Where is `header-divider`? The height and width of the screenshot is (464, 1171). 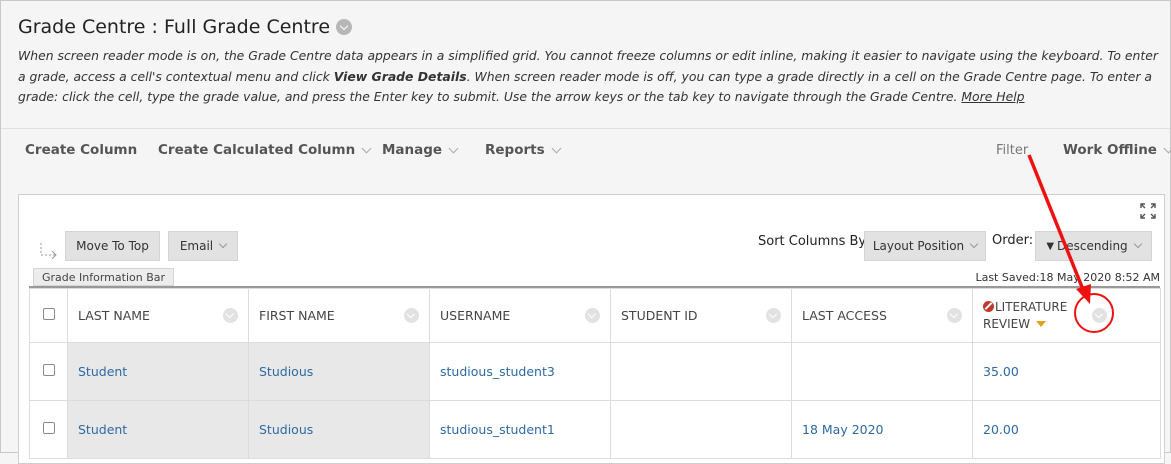 header-divider is located at coordinates (585, 128).